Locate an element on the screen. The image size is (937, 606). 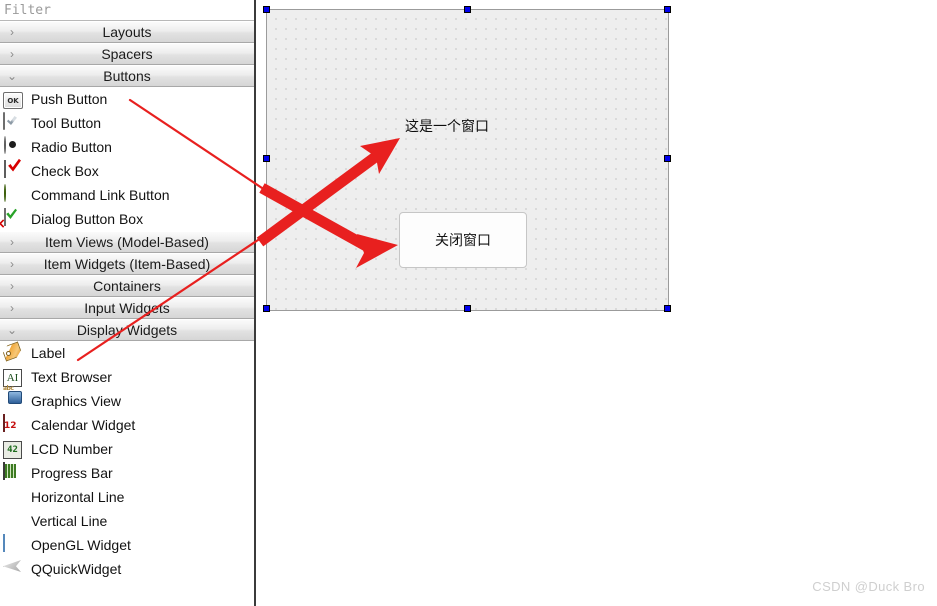
widget-item-label: Calendar Widget is located at coordinates (83, 425).